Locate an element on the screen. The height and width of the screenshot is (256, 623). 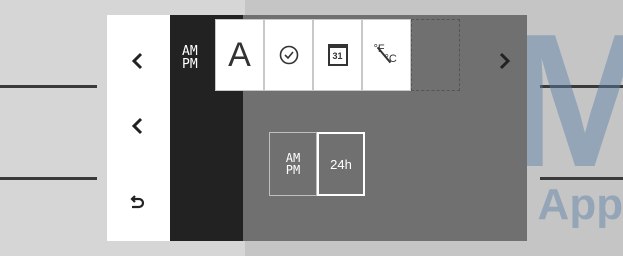
font-icon: A is located at coordinates (239, 54).